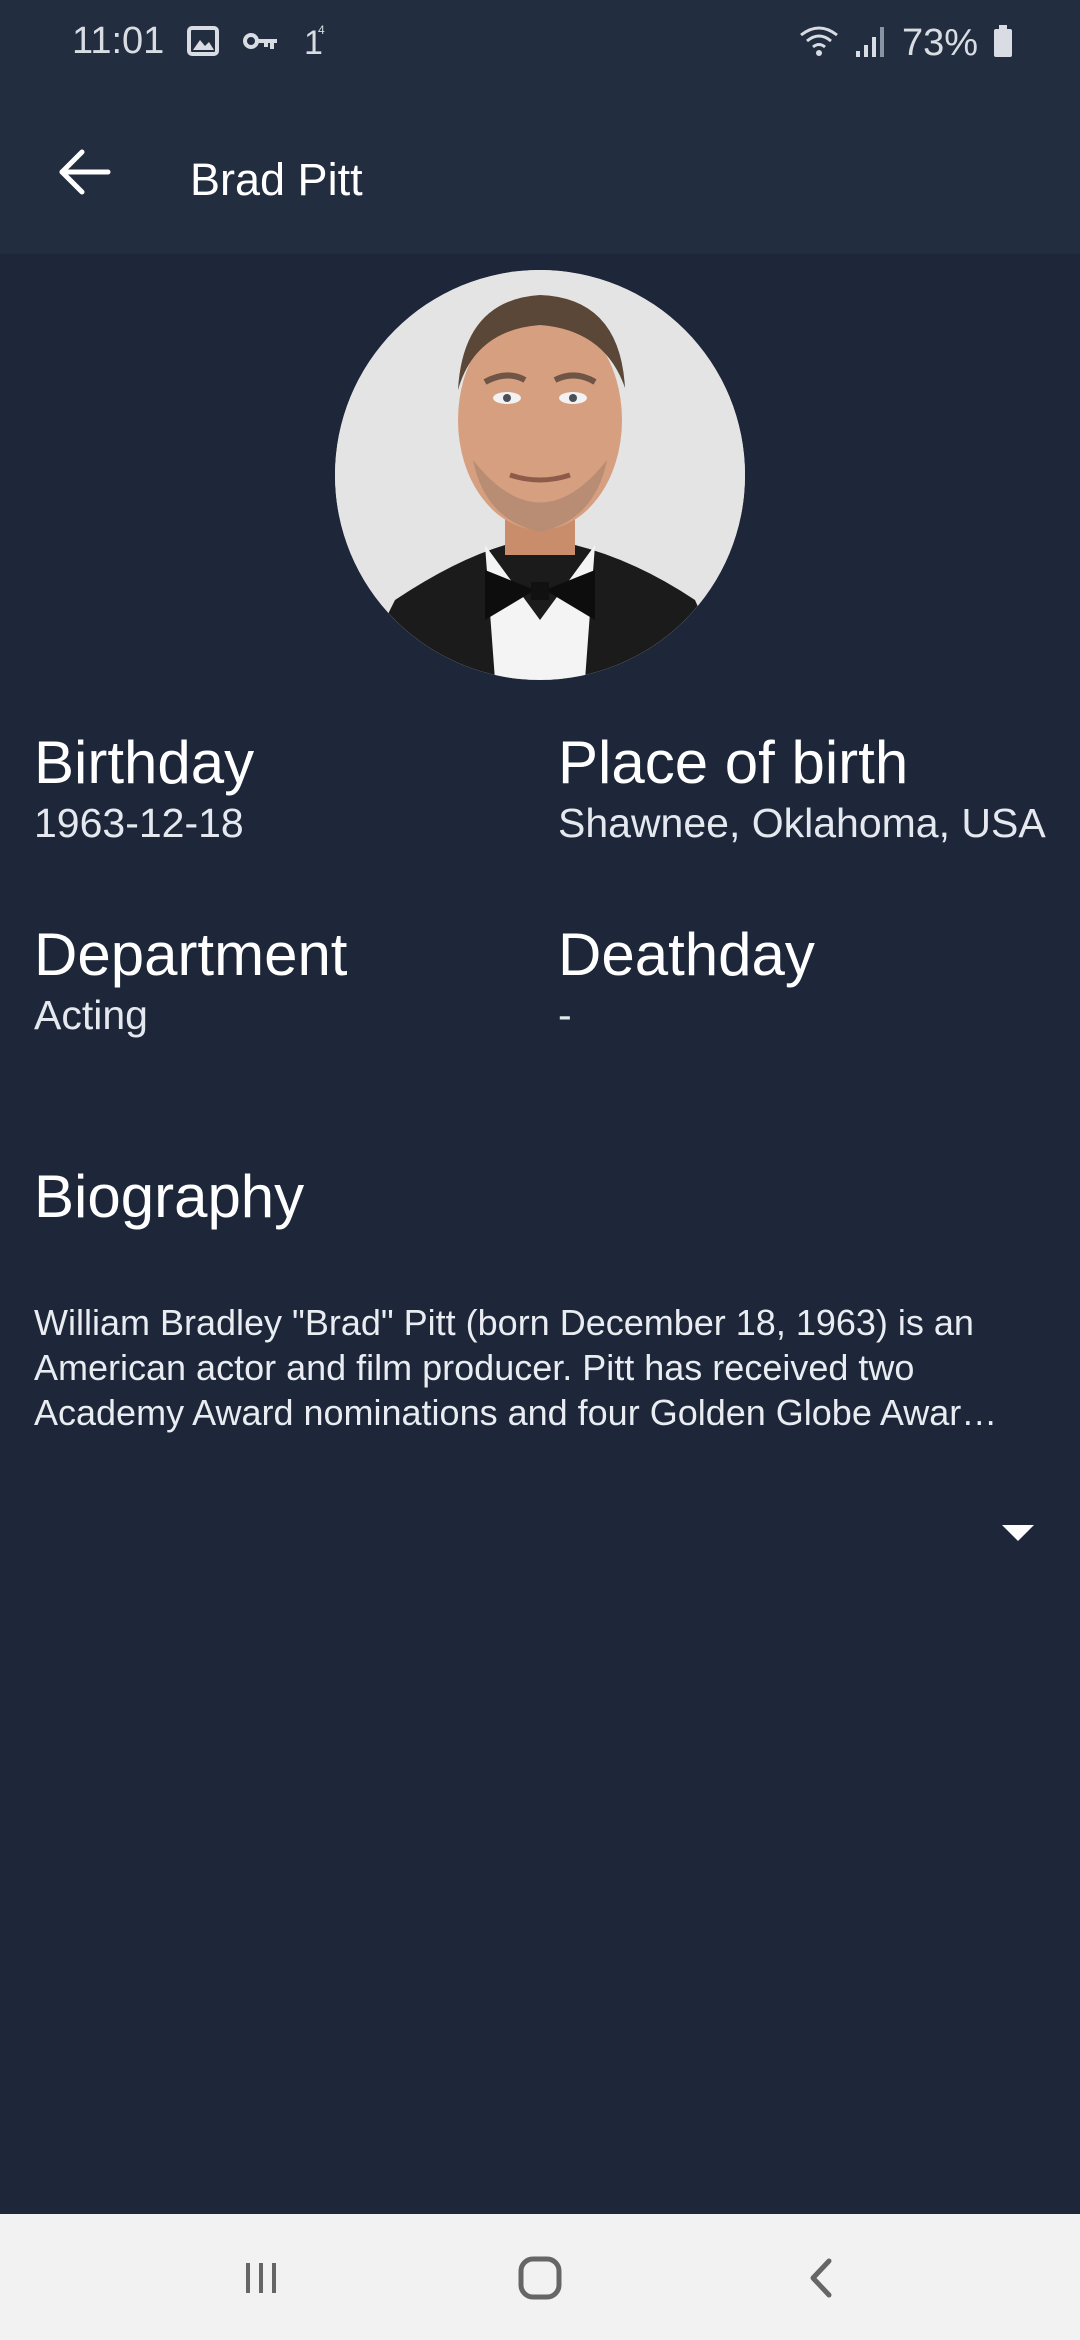 Image resolution: width=1080 pixels, height=2340 pixels. Describe the element at coordinates (565, 1015) in the screenshot. I see `deathday-value: -` at that location.